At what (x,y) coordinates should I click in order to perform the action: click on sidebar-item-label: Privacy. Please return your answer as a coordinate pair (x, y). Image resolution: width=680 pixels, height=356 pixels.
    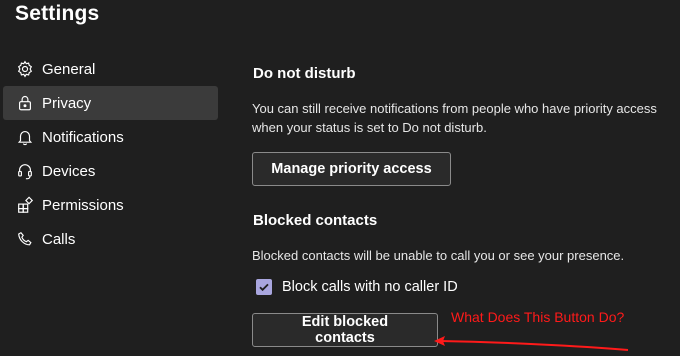
    Looking at the image, I should click on (67, 103).